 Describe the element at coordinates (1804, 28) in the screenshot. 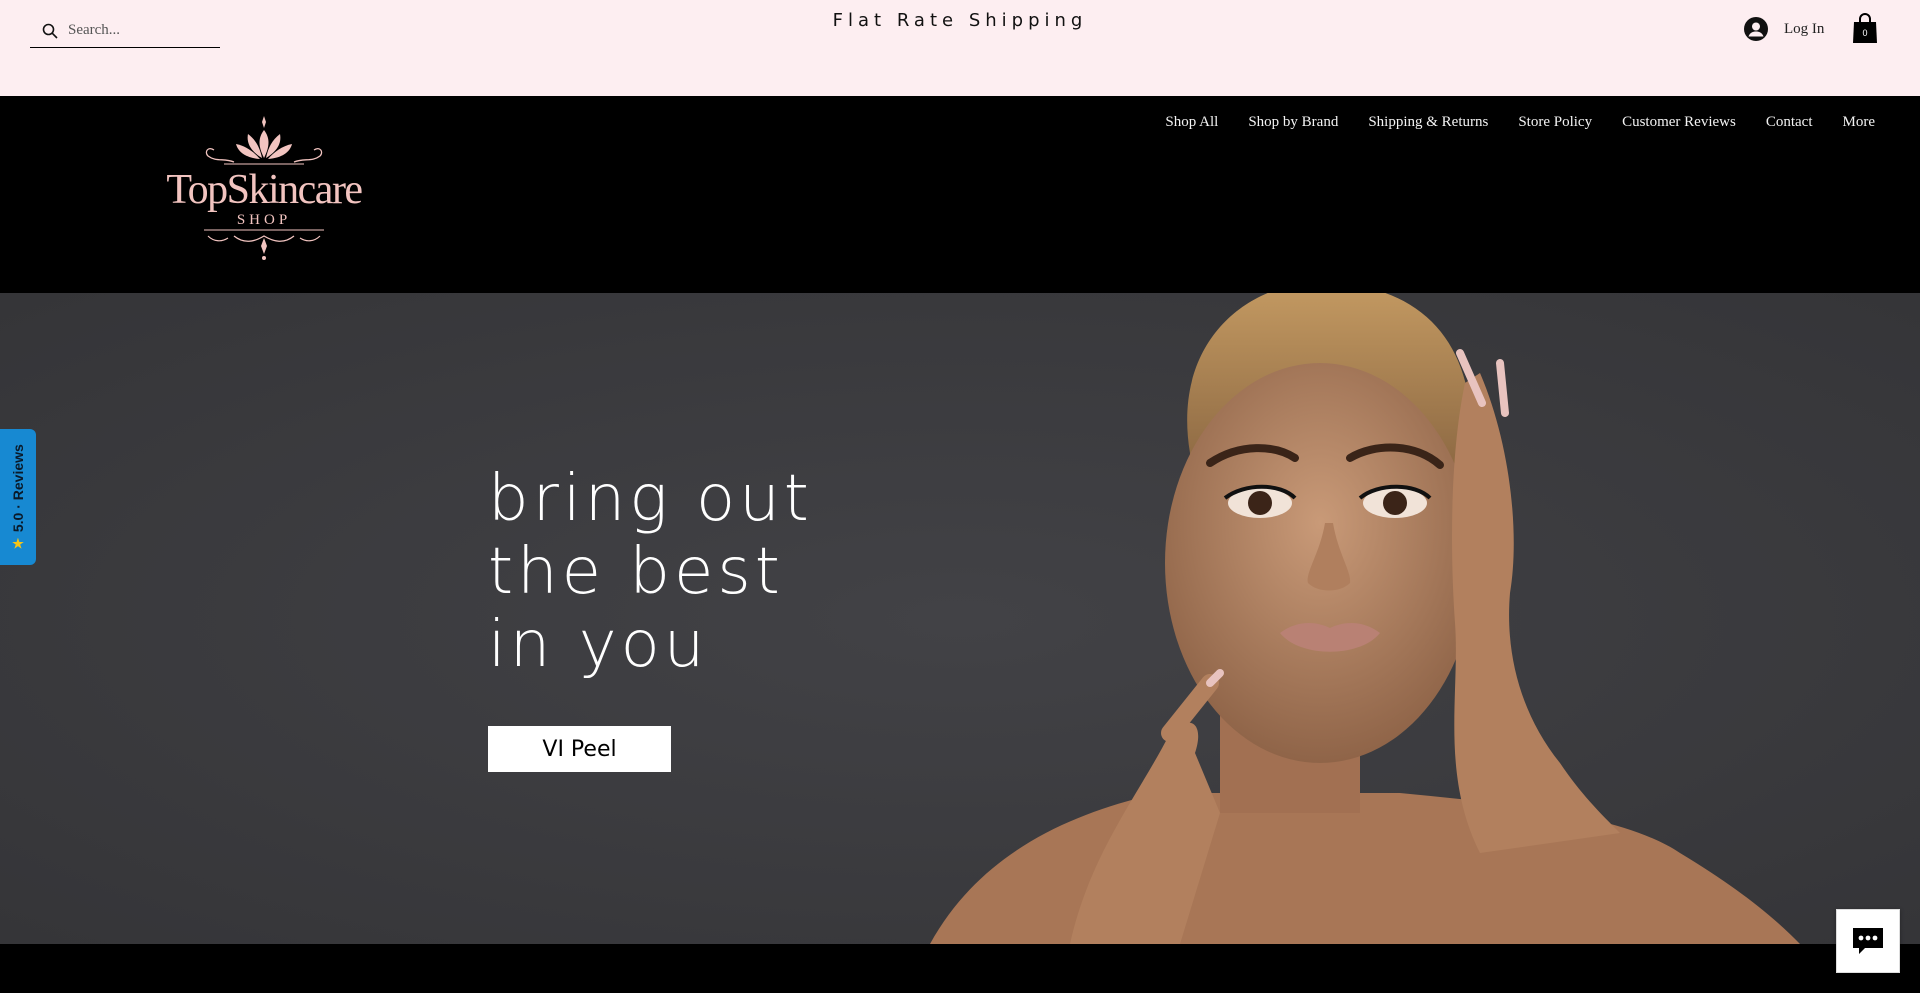

I see `login-label: Log In` at that location.